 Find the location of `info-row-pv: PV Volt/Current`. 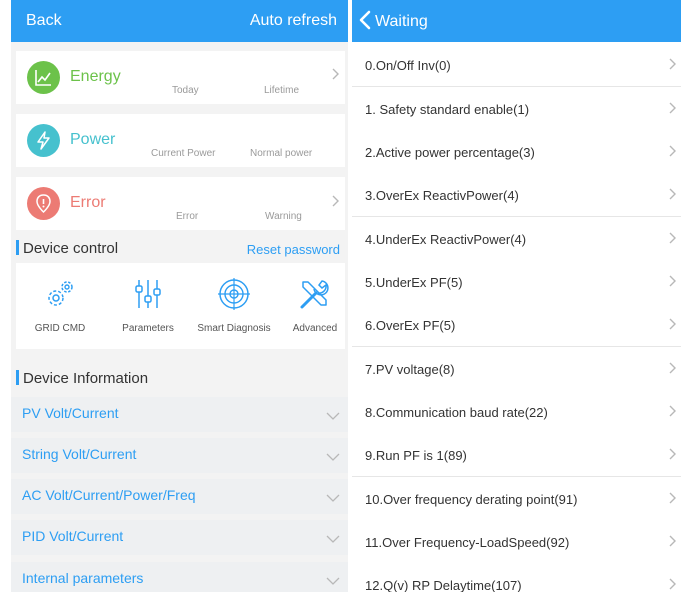

info-row-pv: PV Volt/Current is located at coordinates (179, 414).